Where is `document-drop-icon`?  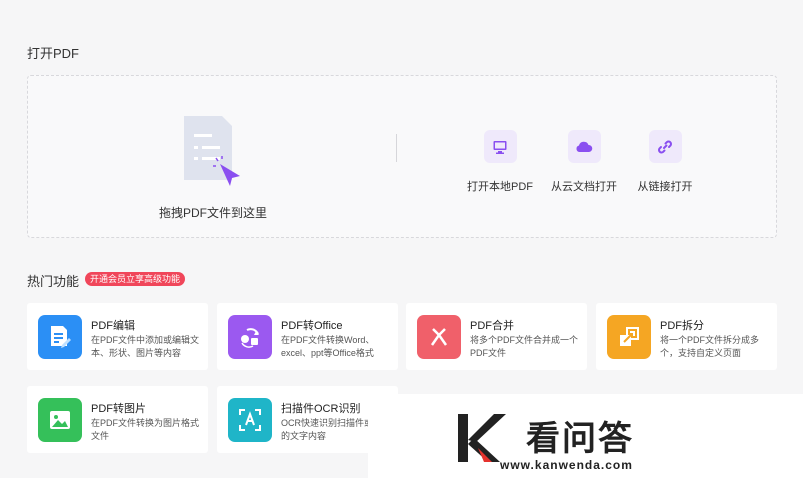 document-drop-icon is located at coordinates (212, 152).